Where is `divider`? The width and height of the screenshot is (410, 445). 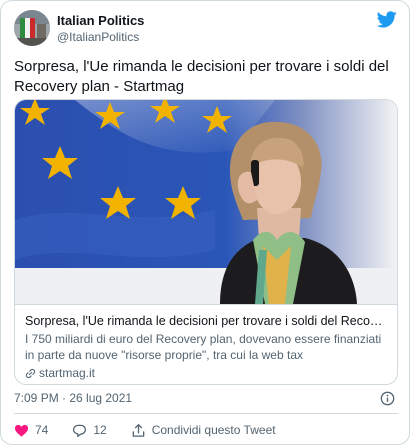 divider is located at coordinates (206, 413).